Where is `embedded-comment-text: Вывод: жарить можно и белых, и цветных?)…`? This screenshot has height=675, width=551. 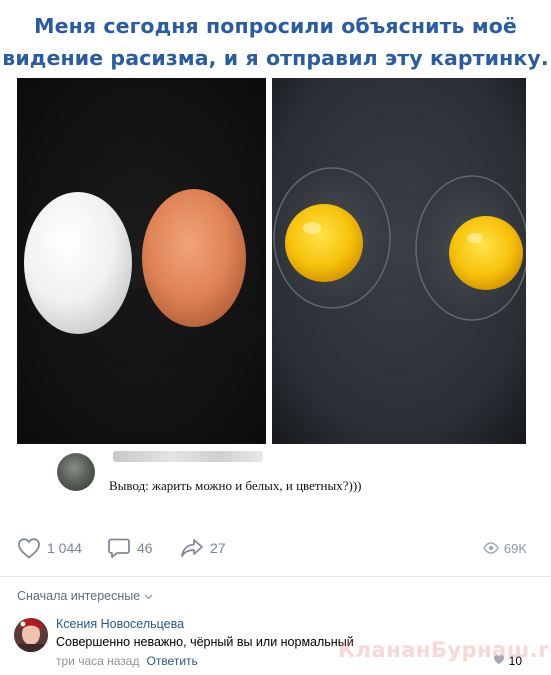
embedded-comment-text: Вывод: жарить можно и белых, и цветных?)… is located at coordinates (235, 485).